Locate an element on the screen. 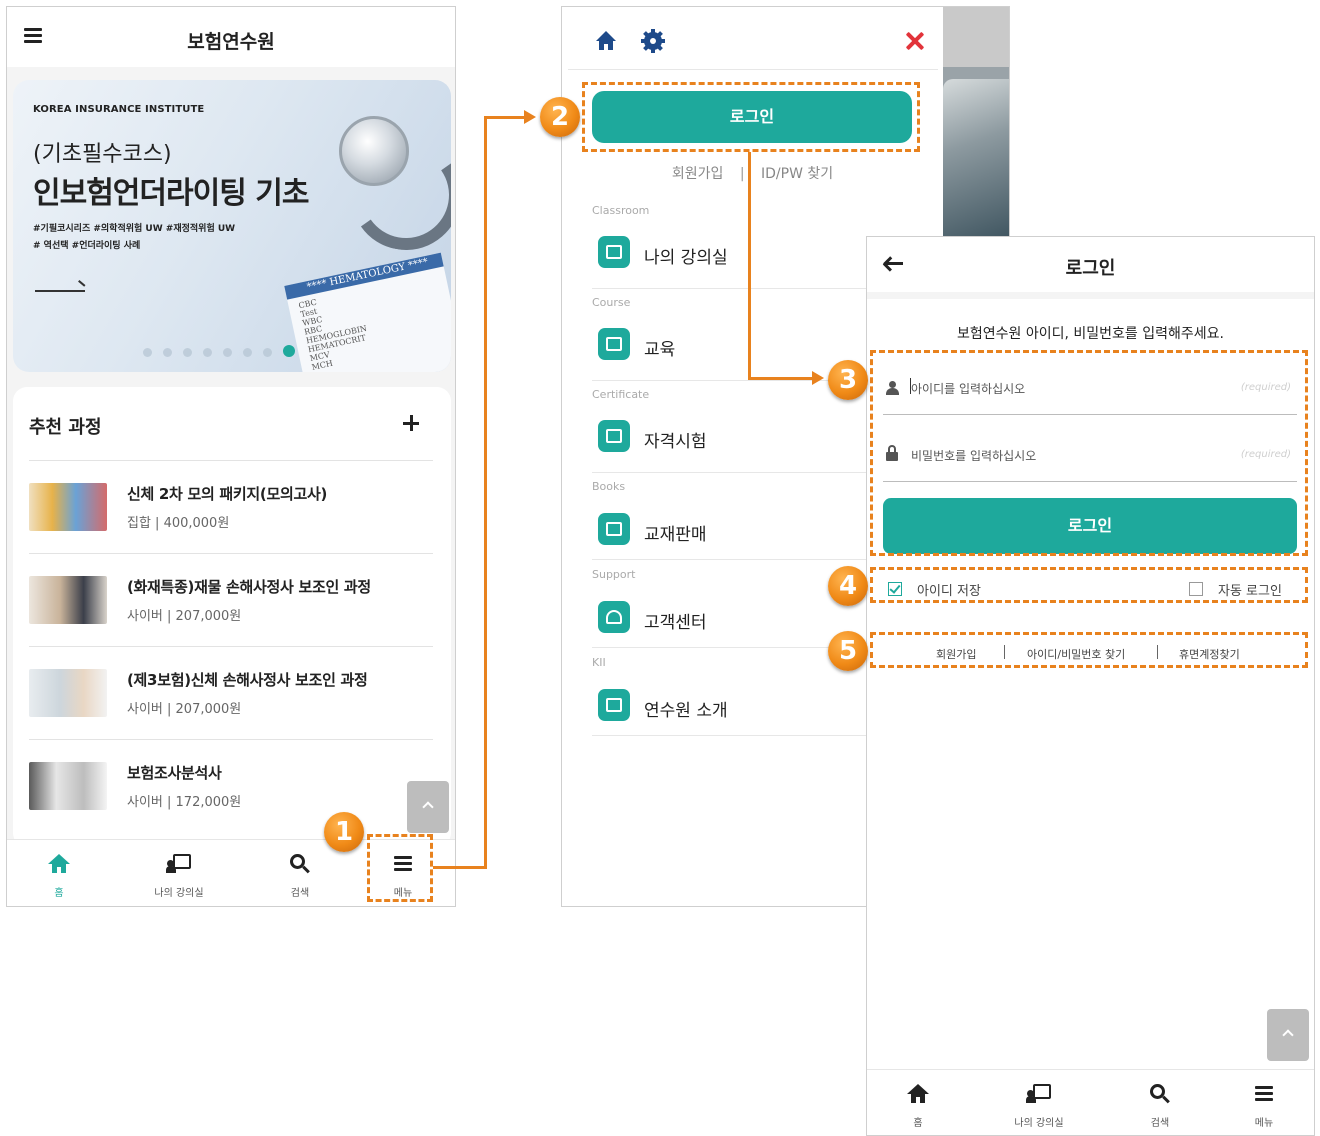 The width and height of the screenshot is (1320, 1136). app-title: 보험연수원 is located at coordinates (231, 42).